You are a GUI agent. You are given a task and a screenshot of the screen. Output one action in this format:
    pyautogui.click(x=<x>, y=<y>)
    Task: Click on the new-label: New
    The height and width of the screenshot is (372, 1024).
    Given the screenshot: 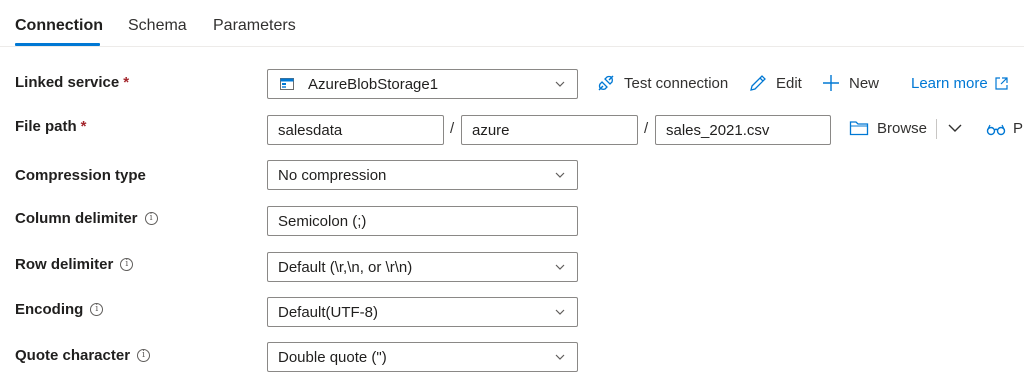 What is the action you would take?
    pyautogui.click(x=864, y=83)
    